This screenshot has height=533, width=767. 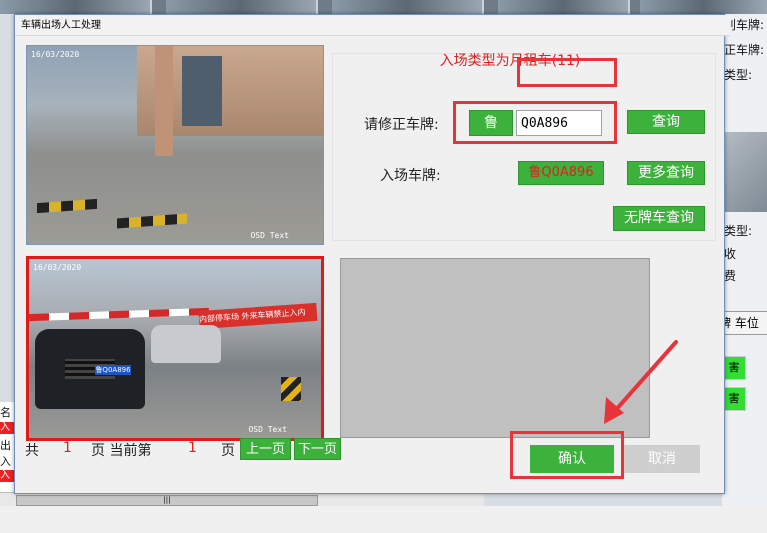 I want to click on next-page-button: 下一页, so click(x=317, y=449).